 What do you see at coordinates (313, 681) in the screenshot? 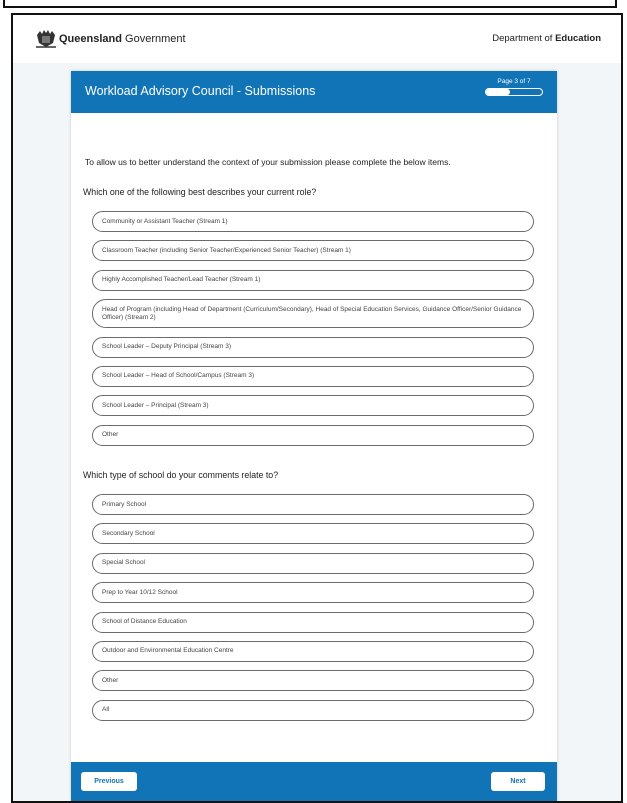
I see `school-type-option: Other` at bounding box center [313, 681].